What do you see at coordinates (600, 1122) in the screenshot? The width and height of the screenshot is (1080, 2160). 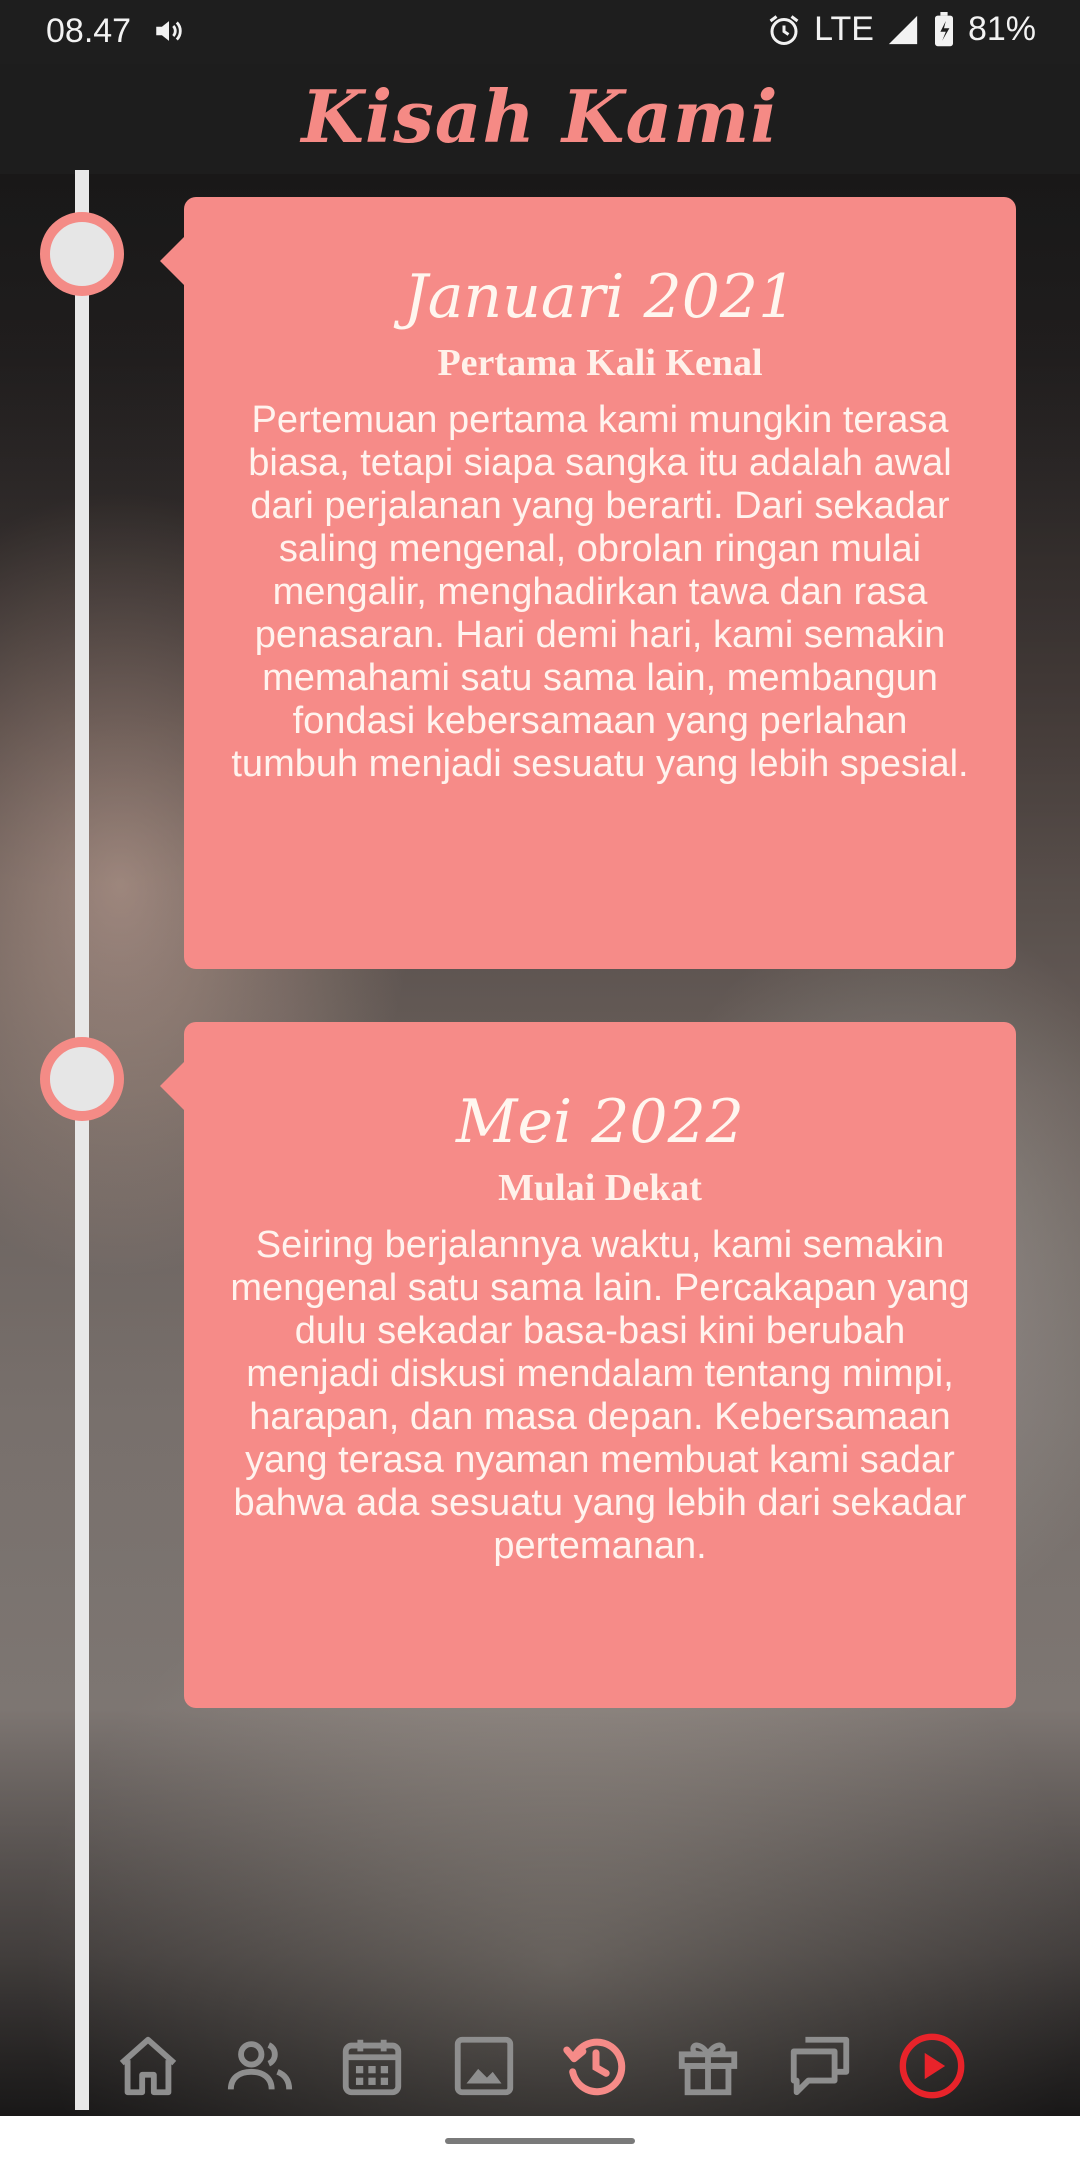 I see `card-date: Mei 2022` at bounding box center [600, 1122].